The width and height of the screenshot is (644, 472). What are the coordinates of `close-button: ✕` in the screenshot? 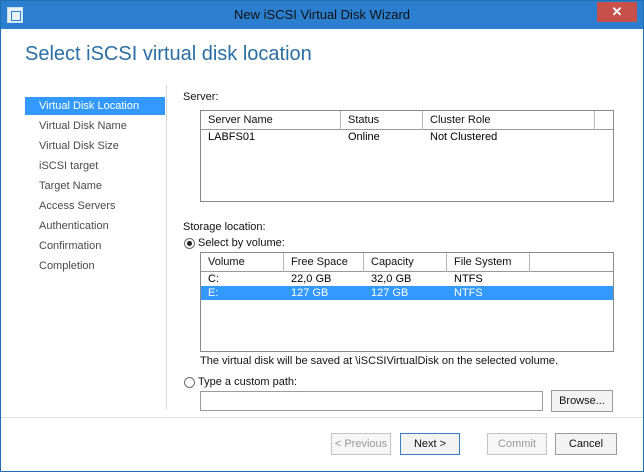 It's located at (617, 12).